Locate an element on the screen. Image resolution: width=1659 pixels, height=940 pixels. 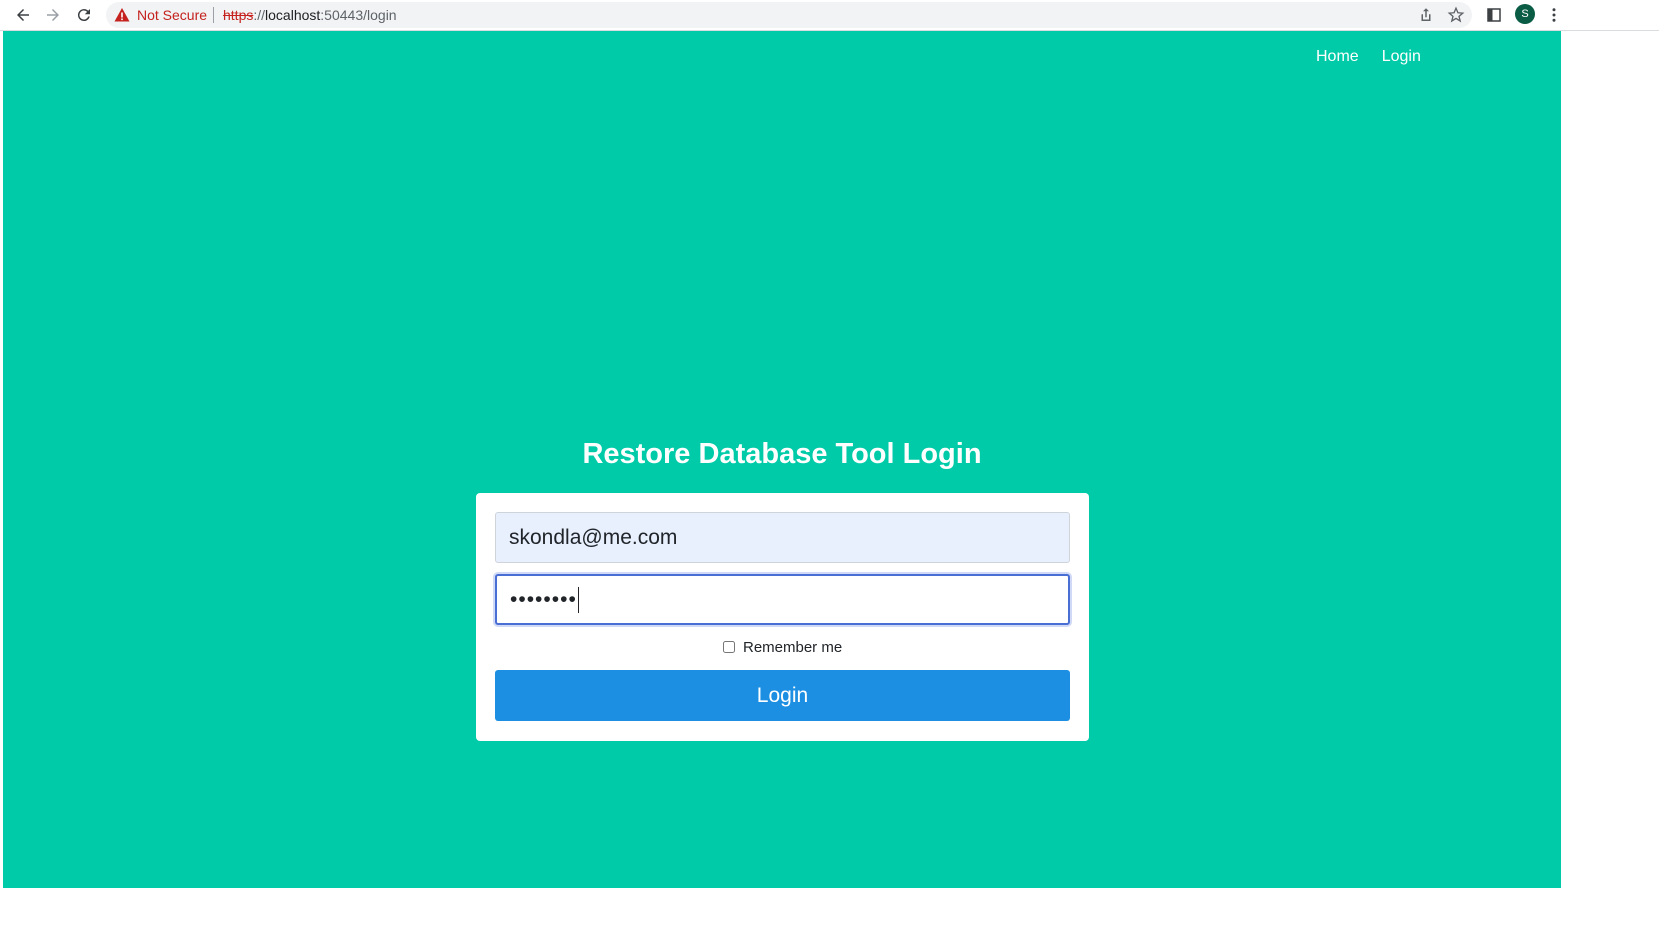
password-field: •••••••• is located at coordinates (782, 599).